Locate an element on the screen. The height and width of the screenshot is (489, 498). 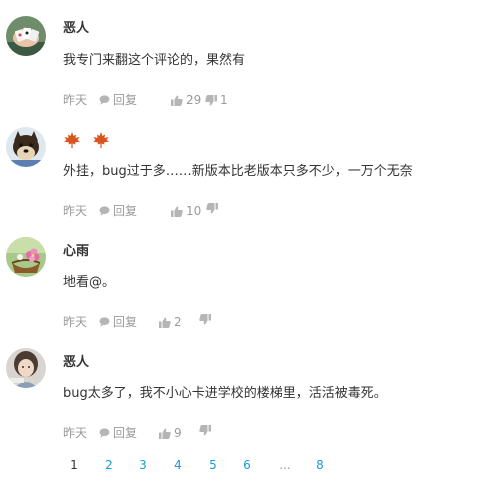
like-button: 10 is located at coordinates (186, 211).